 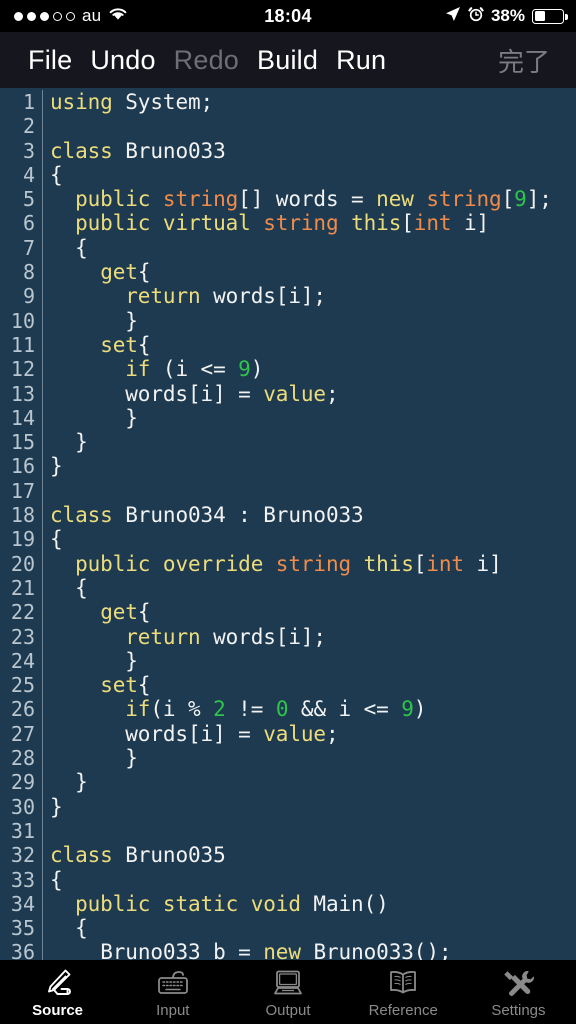 I want to click on line-number: 16, so click(x=22, y=466).